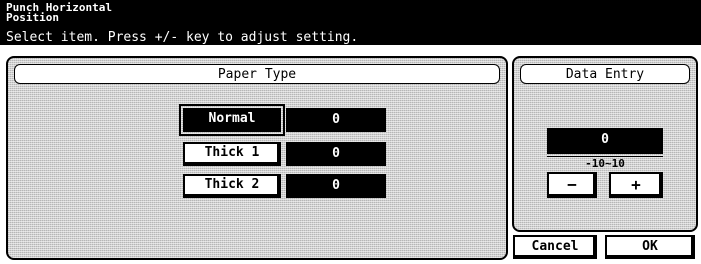 The width and height of the screenshot is (701, 264). Describe the element at coordinates (572, 185) in the screenshot. I see `minus-button: −` at that location.